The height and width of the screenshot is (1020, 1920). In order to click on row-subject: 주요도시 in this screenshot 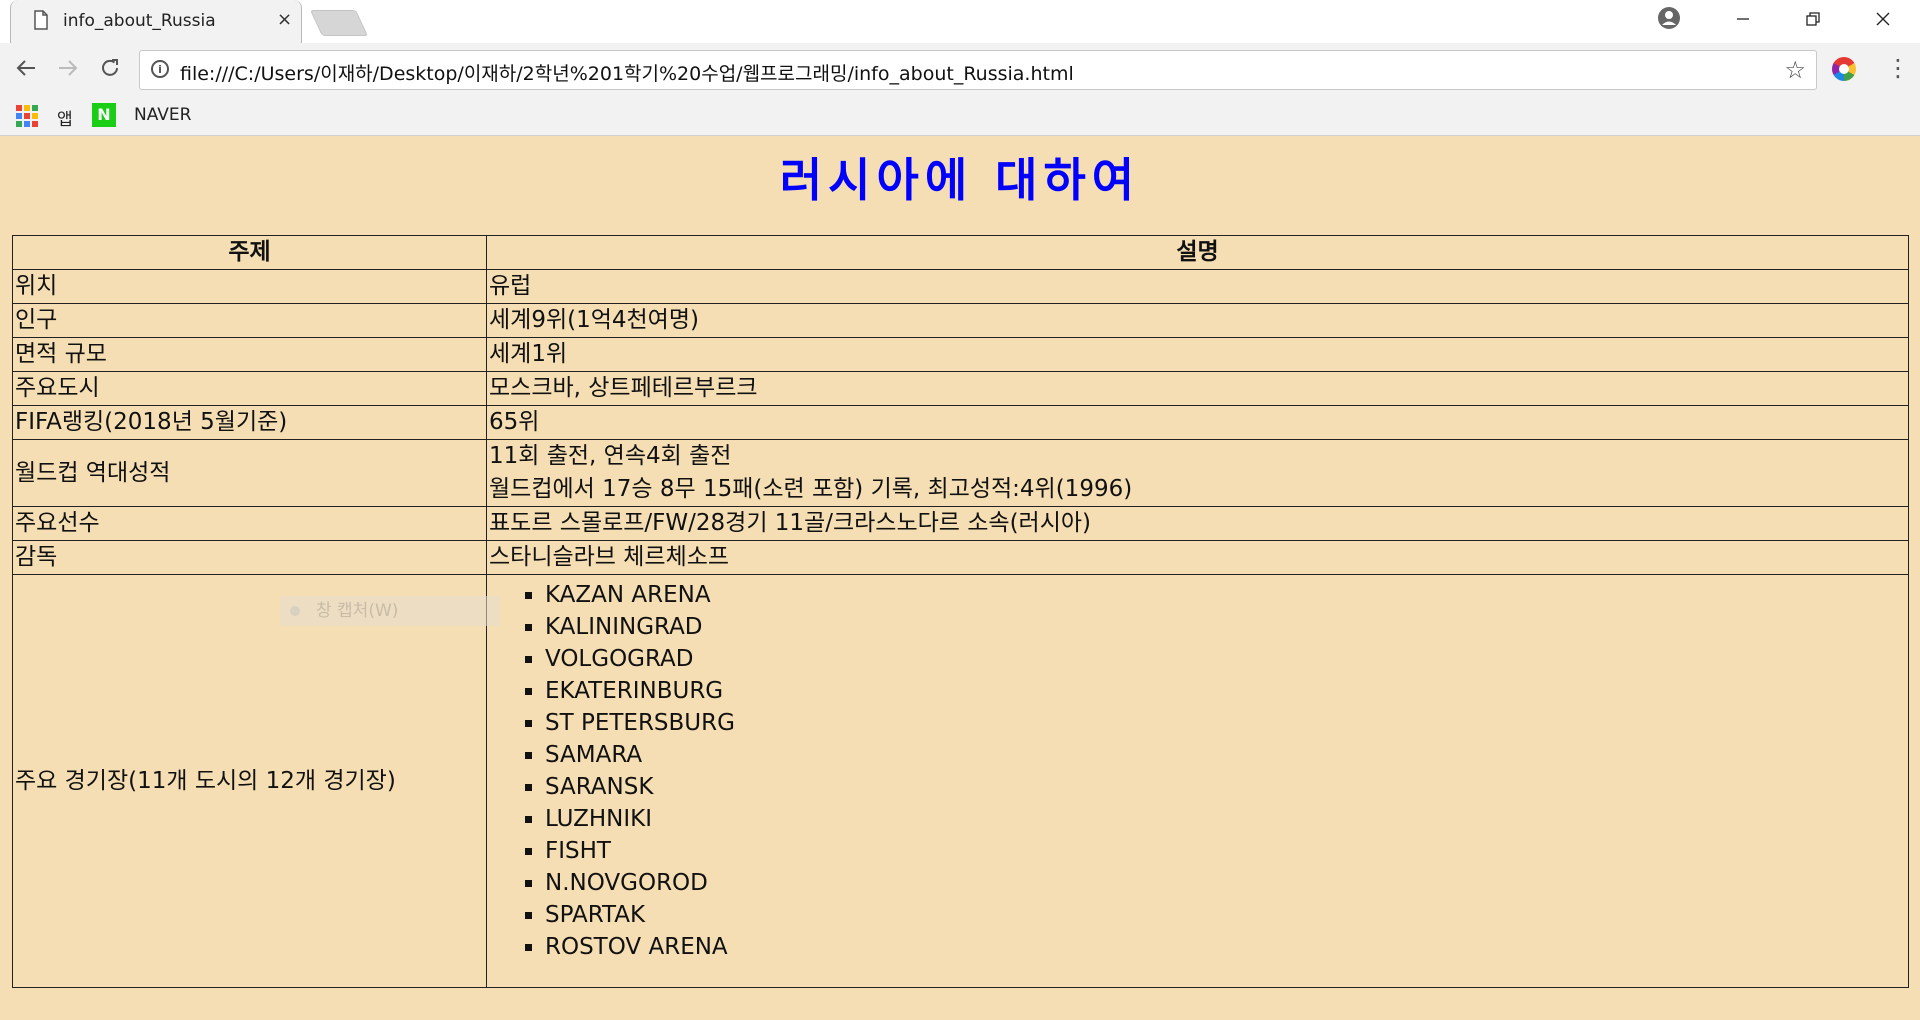, I will do `click(249, 388)`.